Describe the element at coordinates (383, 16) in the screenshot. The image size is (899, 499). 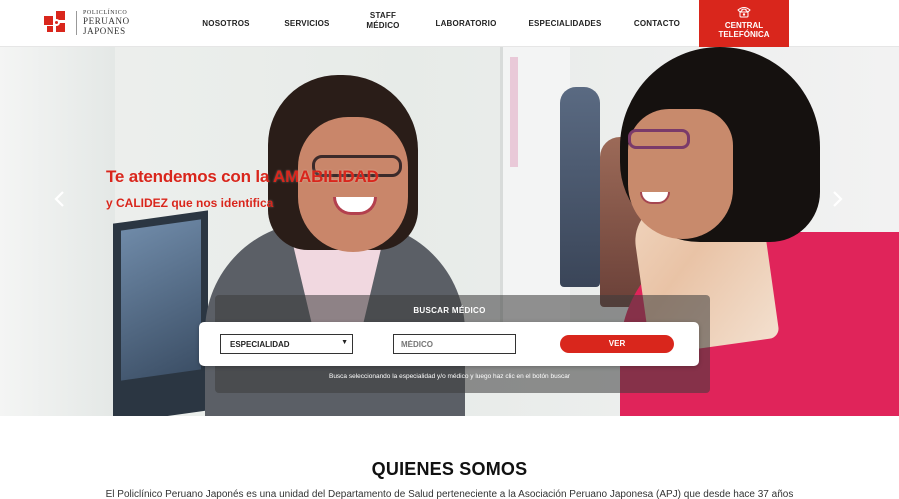
I see `nav-staff-label-1: STAFF` at that location.